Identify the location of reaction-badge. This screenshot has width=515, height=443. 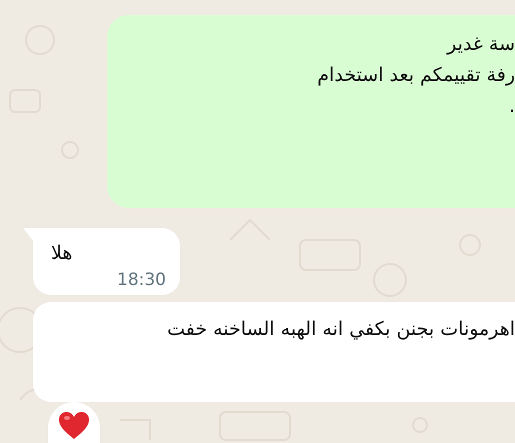
(74, 422).